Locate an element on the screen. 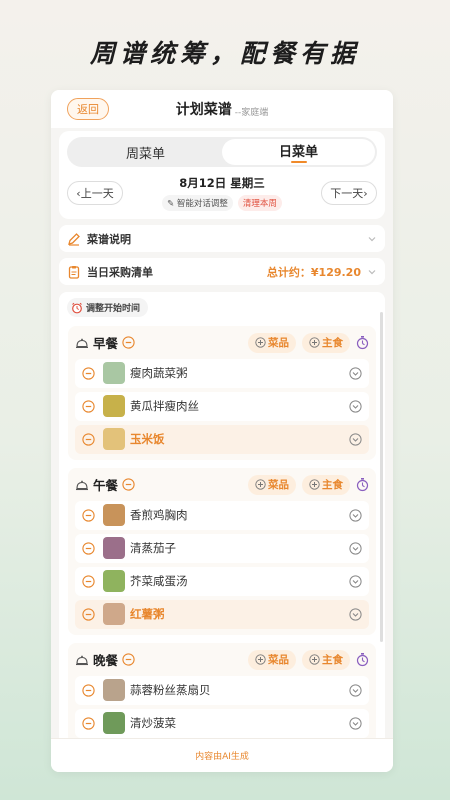 This screenshot has width=450, height=800. top-bar: 返回 计划菜谱 --家庭端 is located at coordinates (222, 109).